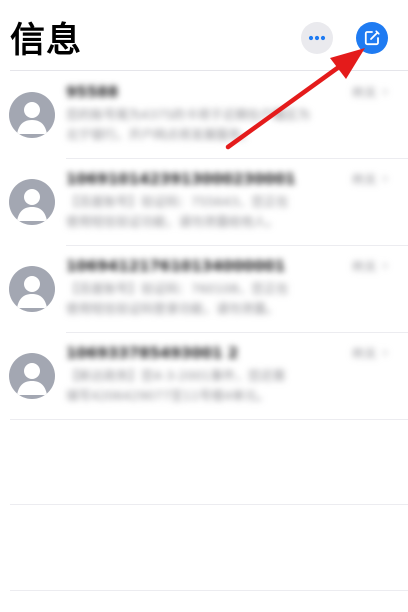 This screenshot has width=408, height=612. I want to click on ellipsis-icon, so click(317, 38).